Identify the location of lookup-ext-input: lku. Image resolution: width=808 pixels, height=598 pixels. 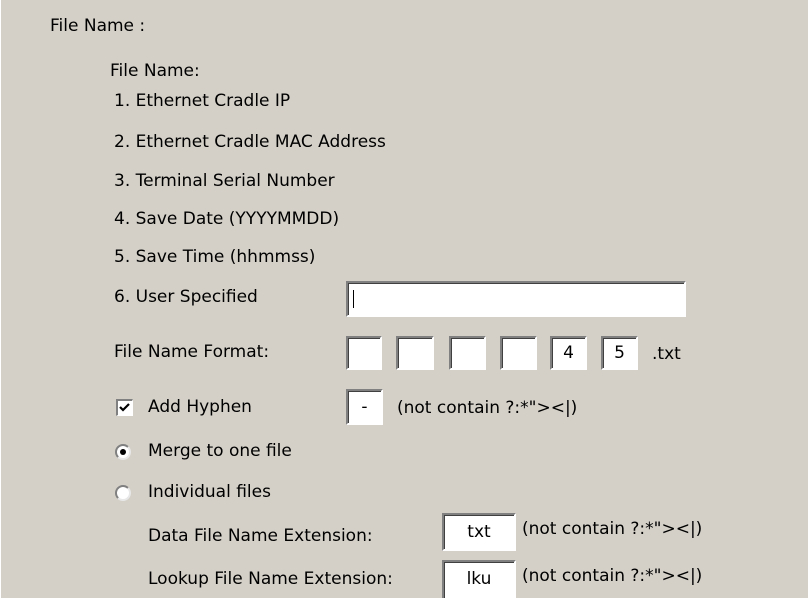
(479, 579).